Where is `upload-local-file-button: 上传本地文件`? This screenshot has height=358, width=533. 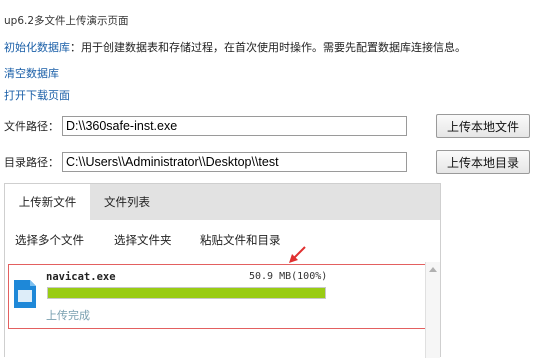 upload-local-file-button: 上传本地文件 is located at coordinates (483, 126).